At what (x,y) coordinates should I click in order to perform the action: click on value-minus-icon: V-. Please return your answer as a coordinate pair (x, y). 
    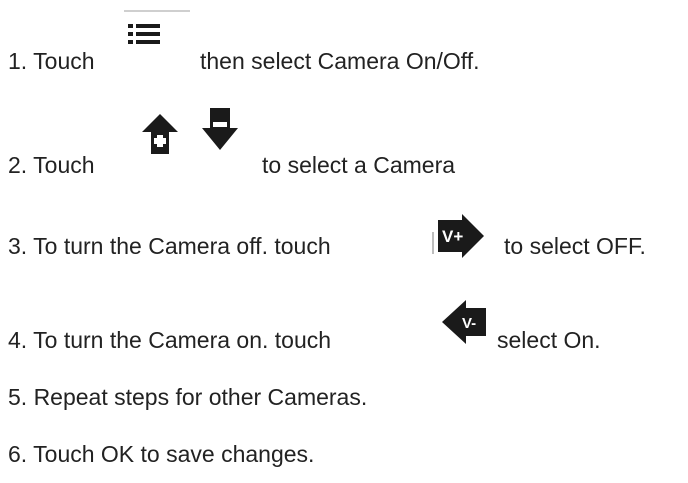
    Looking at the image, I should click on (466, 322).